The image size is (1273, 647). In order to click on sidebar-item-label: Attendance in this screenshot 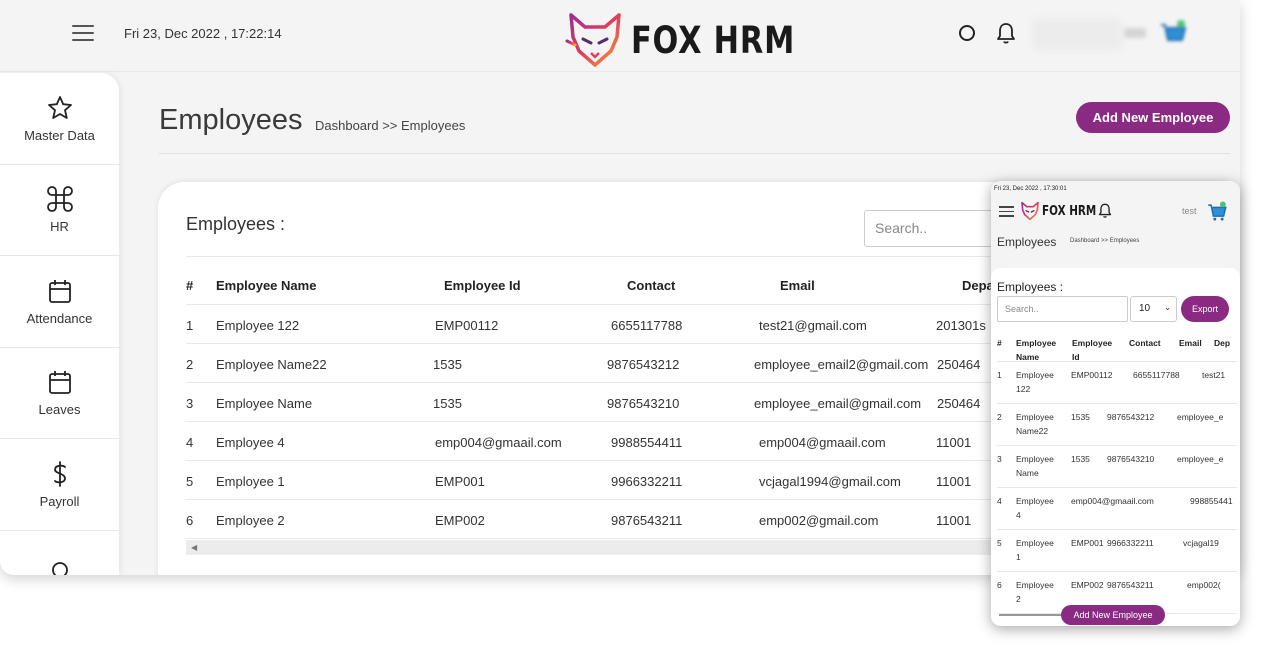, I will do `click(59, 318)`.